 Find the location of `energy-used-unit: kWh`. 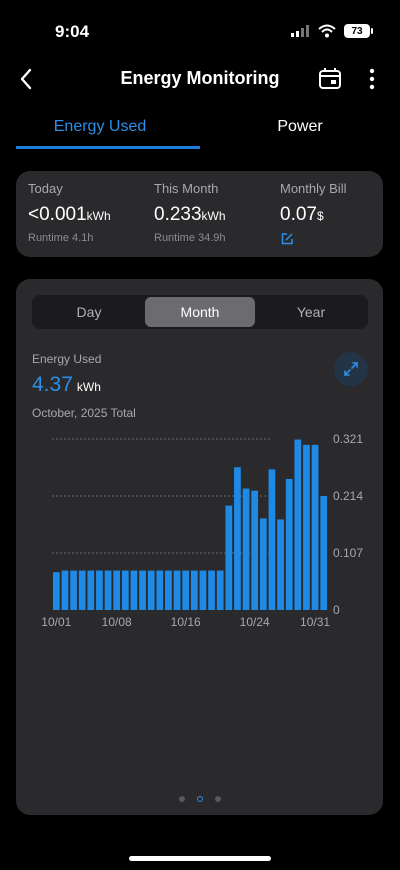

energy-used-unit: kWh is located at coordinates (88, 387).